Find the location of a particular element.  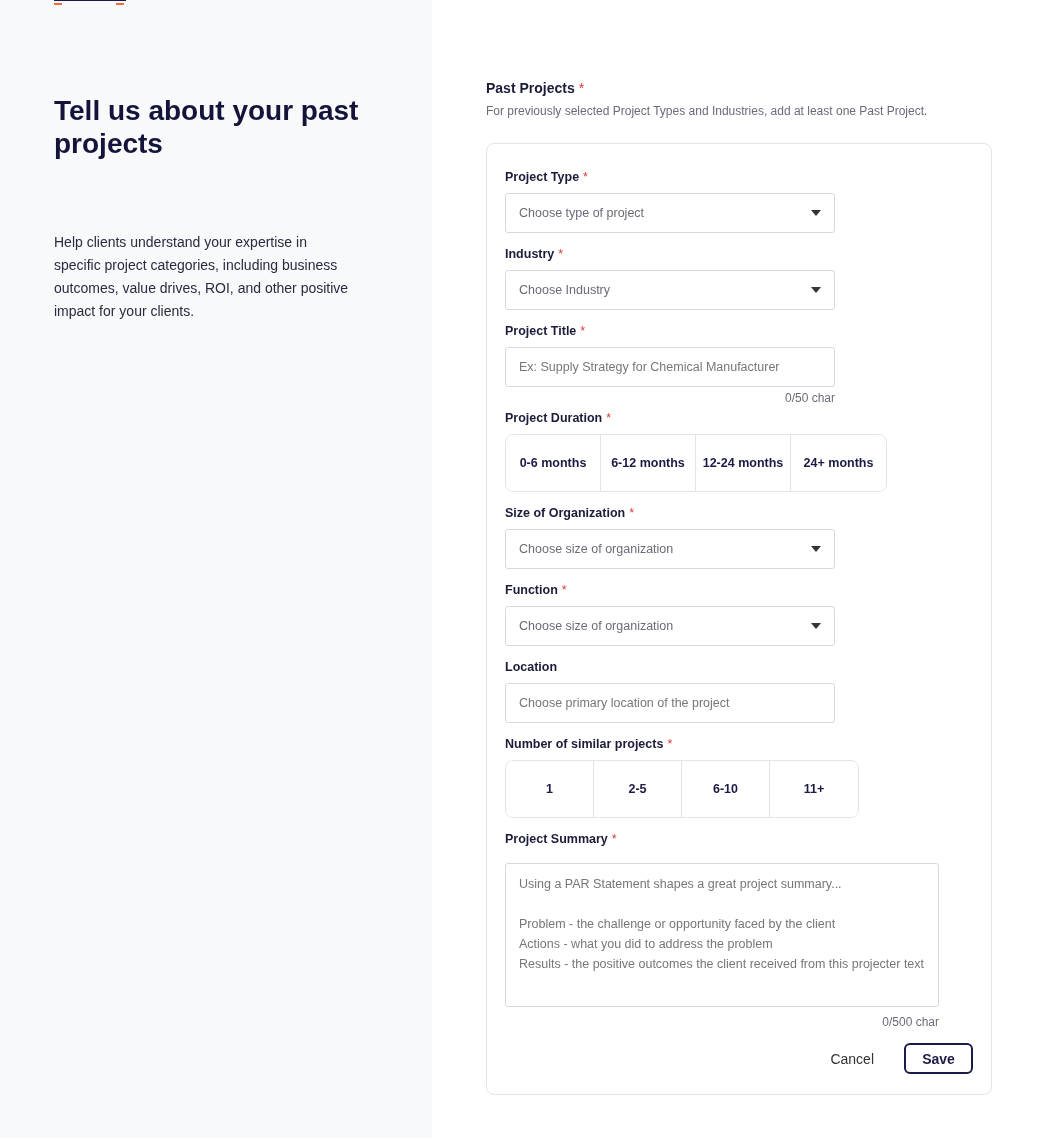

text-field: Ex: Supply Strategy for Chemical Manufacturer is located at coordinates (670, 367).